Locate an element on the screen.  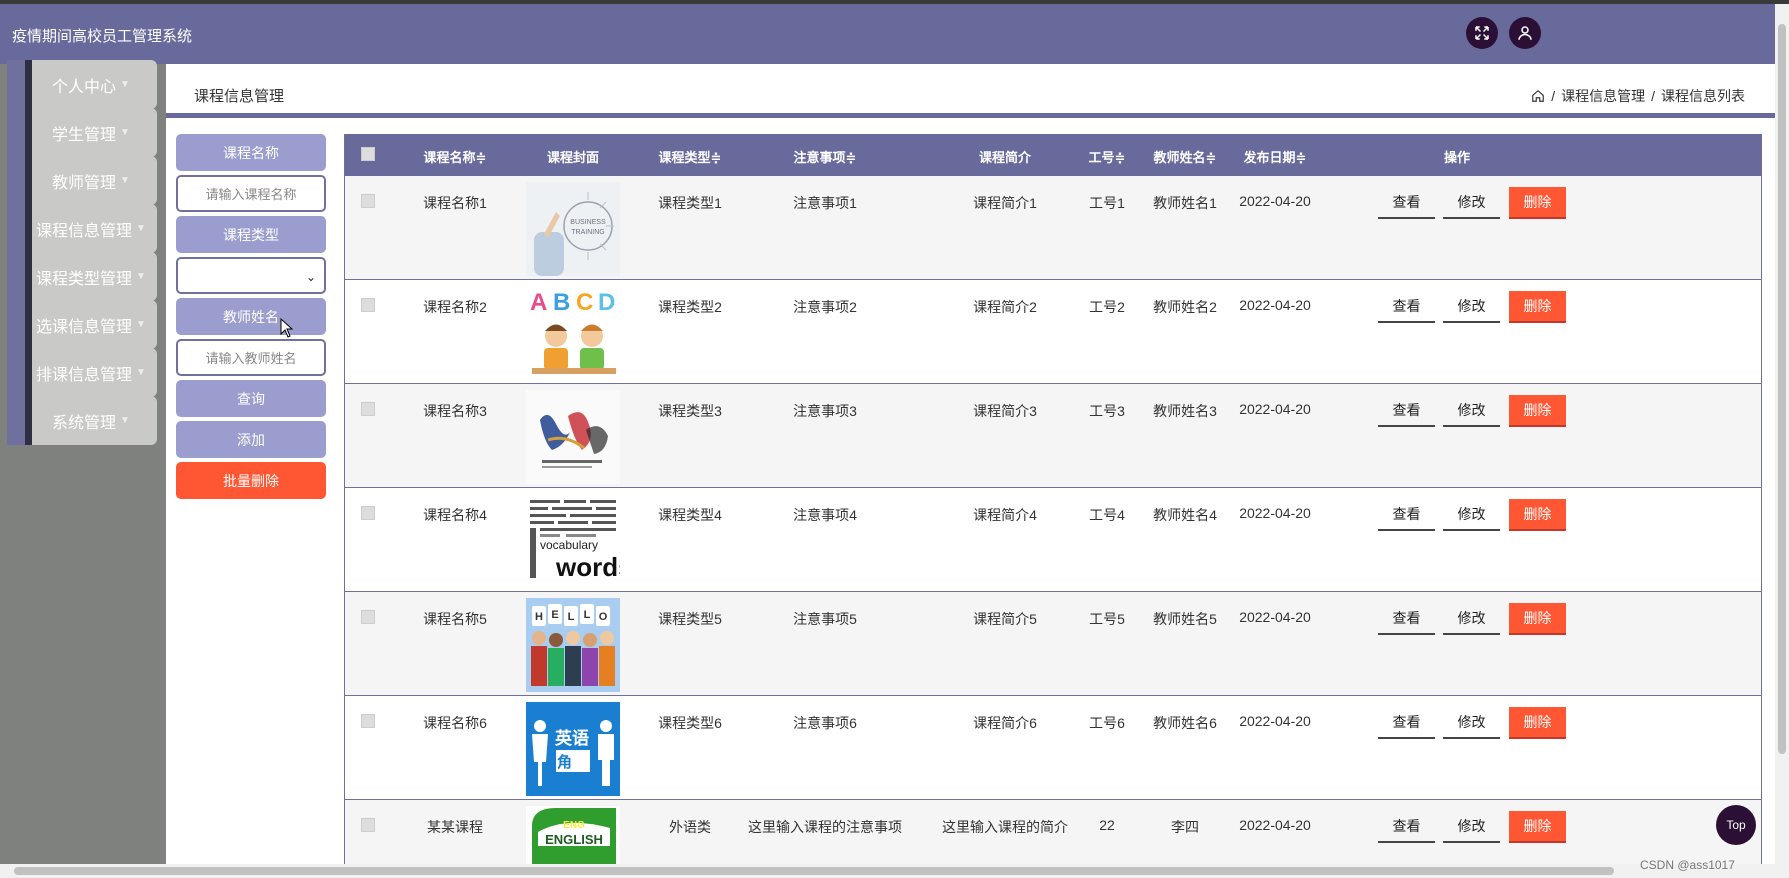
course-name-input: 请输入课程名称 is located at coordinates (251, 193).